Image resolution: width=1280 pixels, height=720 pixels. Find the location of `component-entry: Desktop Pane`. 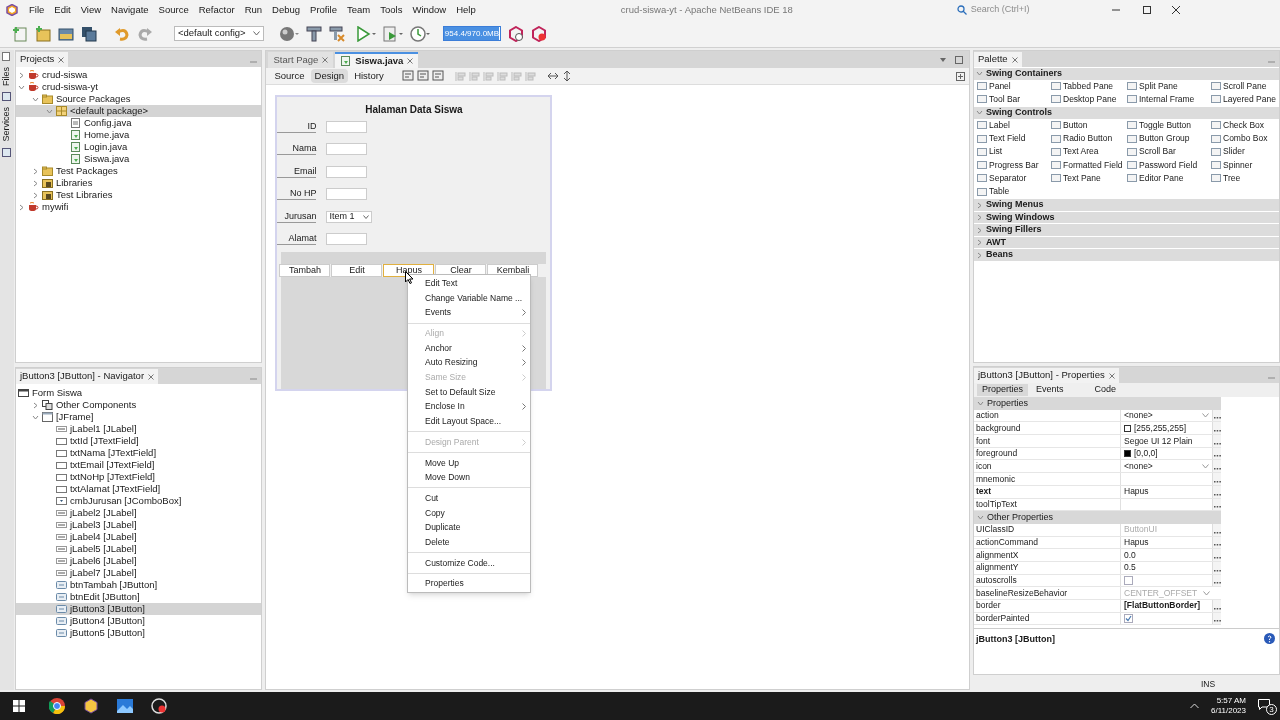

component-entry: Desktop Pane is located at coordinates (1089, 99).